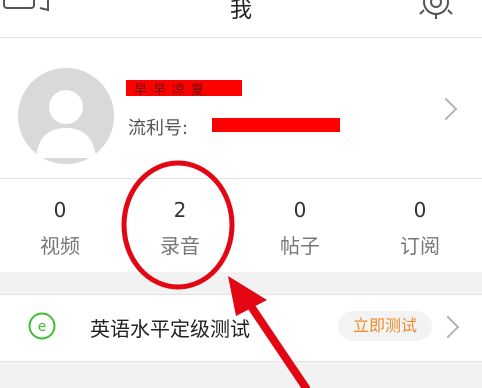 The height and width of the screenshot is (388, 482). I want to click on level-test-title: 英语水平定级测试, so click(170, 329).